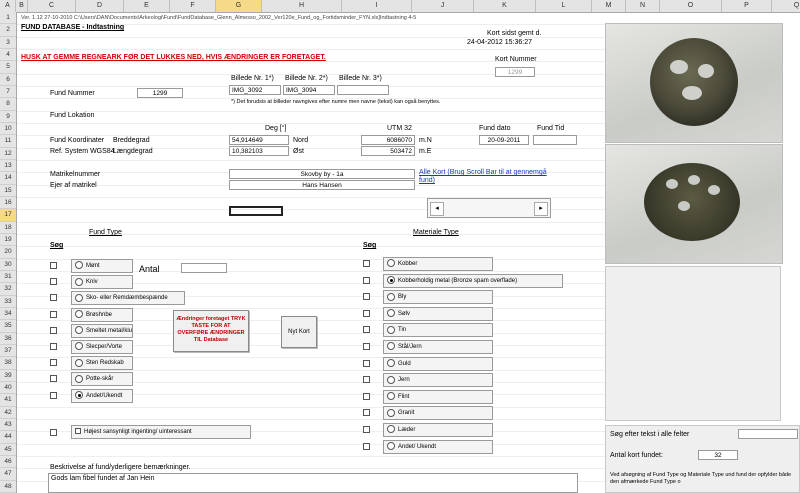 Image resolution: width=800 pixels, height=493 pixels. Describe the element at coordinates (8, 117) in the screenshot. I see `row-header-9: 9` at that location.